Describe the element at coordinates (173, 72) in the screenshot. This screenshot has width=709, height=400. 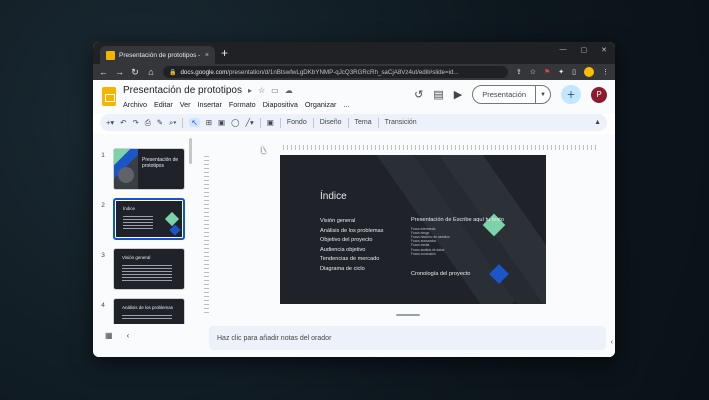
I see `lock-icon: 🔒` at that location.